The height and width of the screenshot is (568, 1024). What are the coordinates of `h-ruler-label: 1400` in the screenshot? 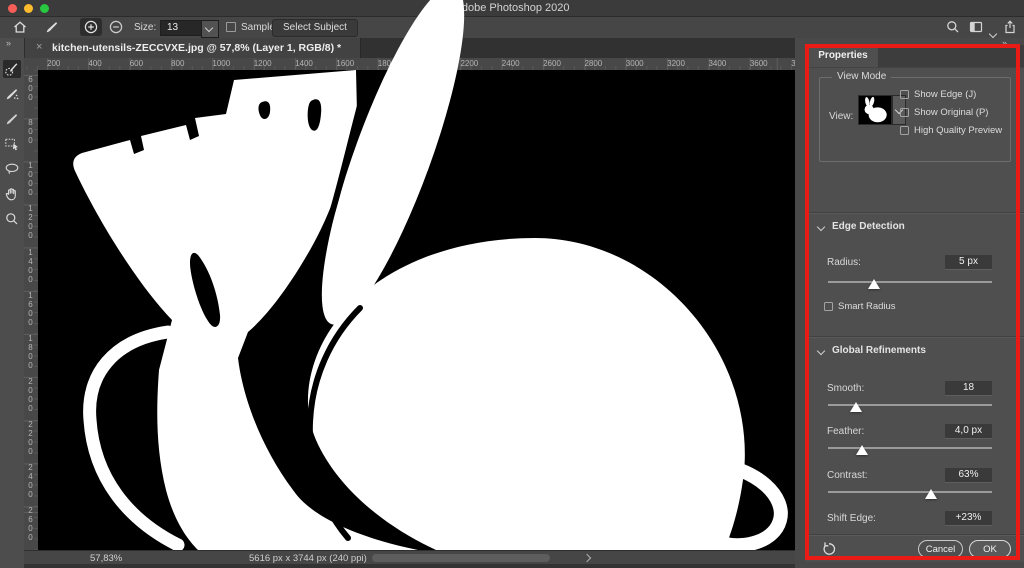 It's located at (304, 63).